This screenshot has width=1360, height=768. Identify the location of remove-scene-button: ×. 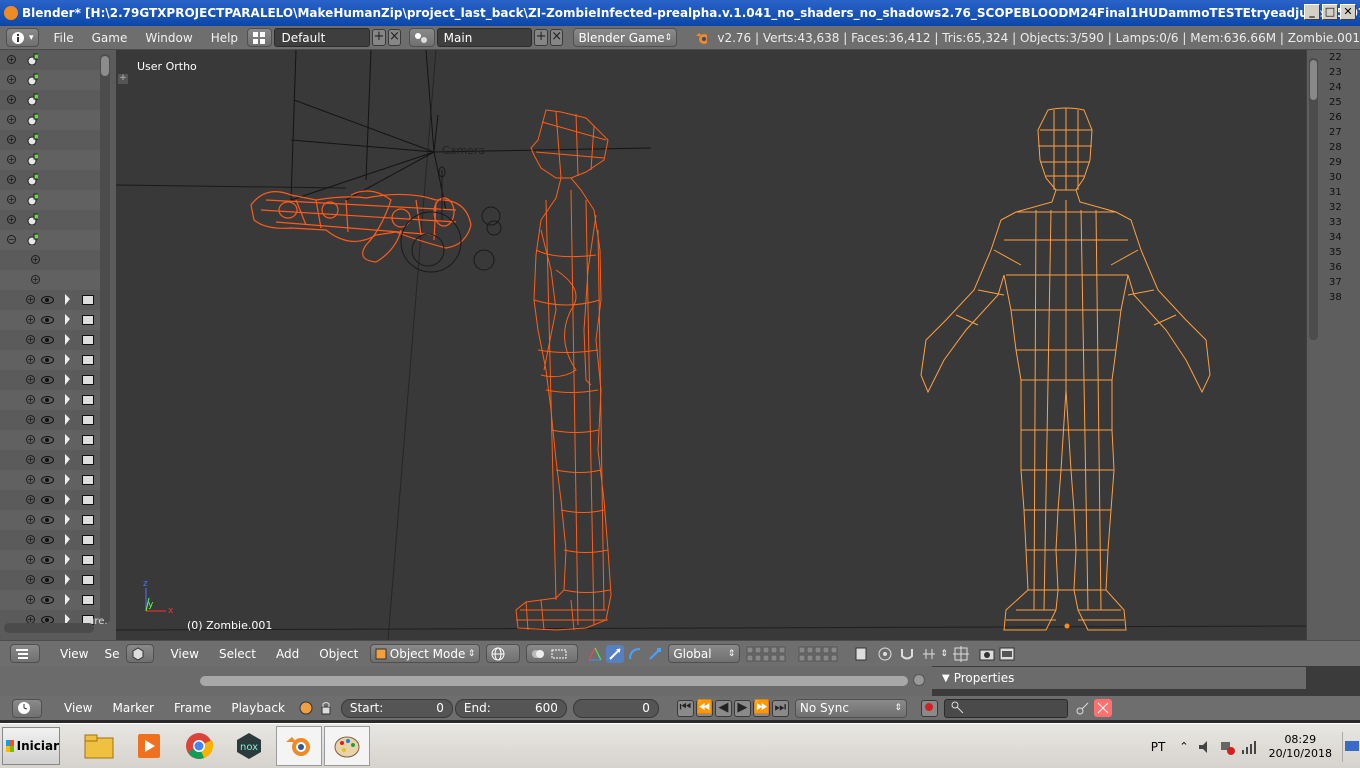
(556, 37).